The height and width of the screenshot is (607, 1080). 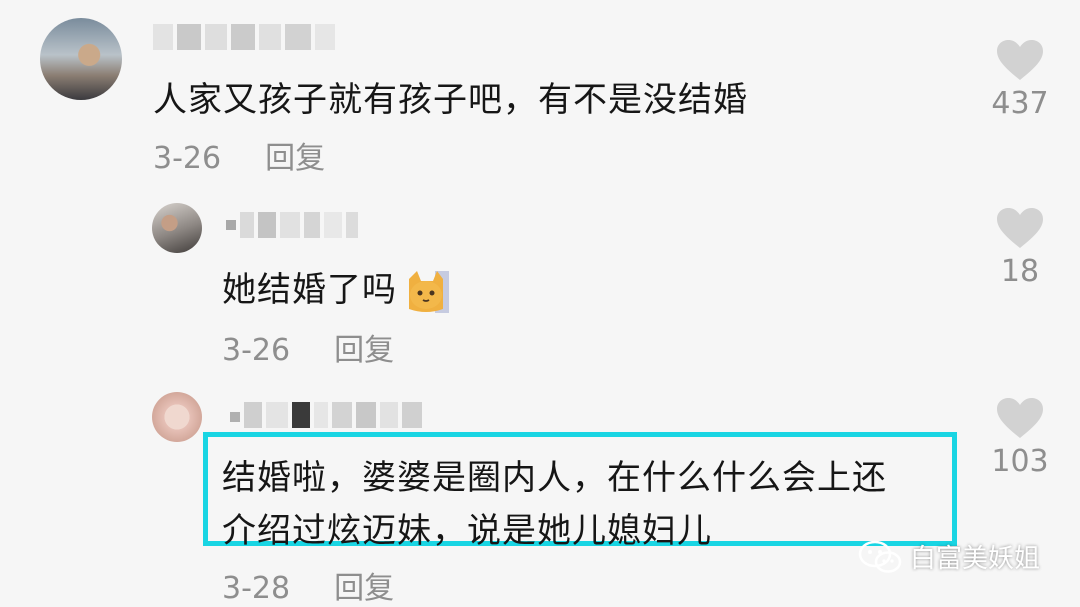 What do you see at coordinates (308, 585) in the screenshot?
I see `comment-meta: 3-28 回复` at bounding box center [308, 585].